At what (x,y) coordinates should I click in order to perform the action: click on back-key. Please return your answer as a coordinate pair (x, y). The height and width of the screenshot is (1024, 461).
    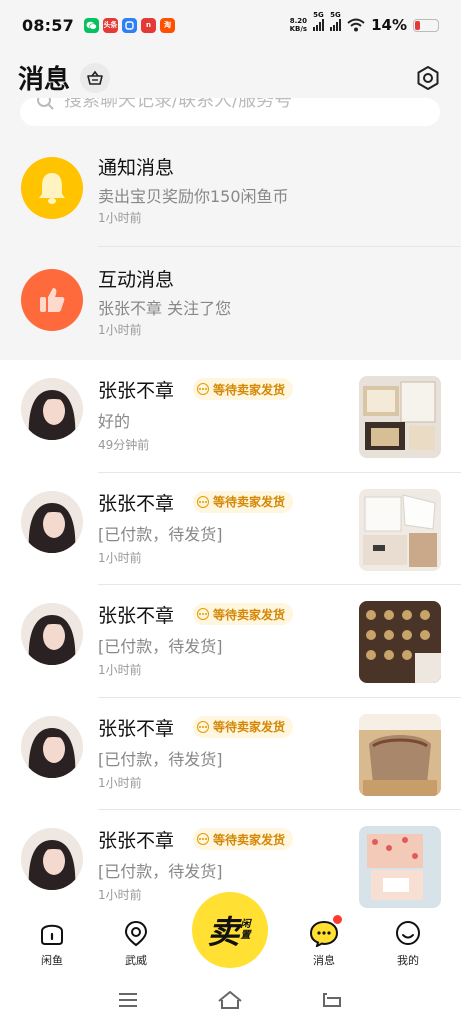
    Looking at the image, I should click on (332, 1000).